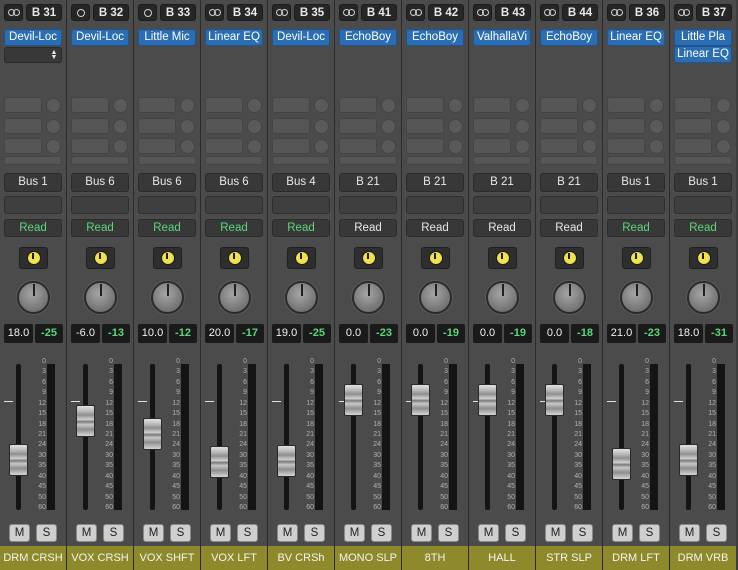 The width and height of the screenshot is (738, 570). What do you see at coordinates (245, 12) in the screenshot?
I see `input-button: B 34` at bounding box center [245, 12].